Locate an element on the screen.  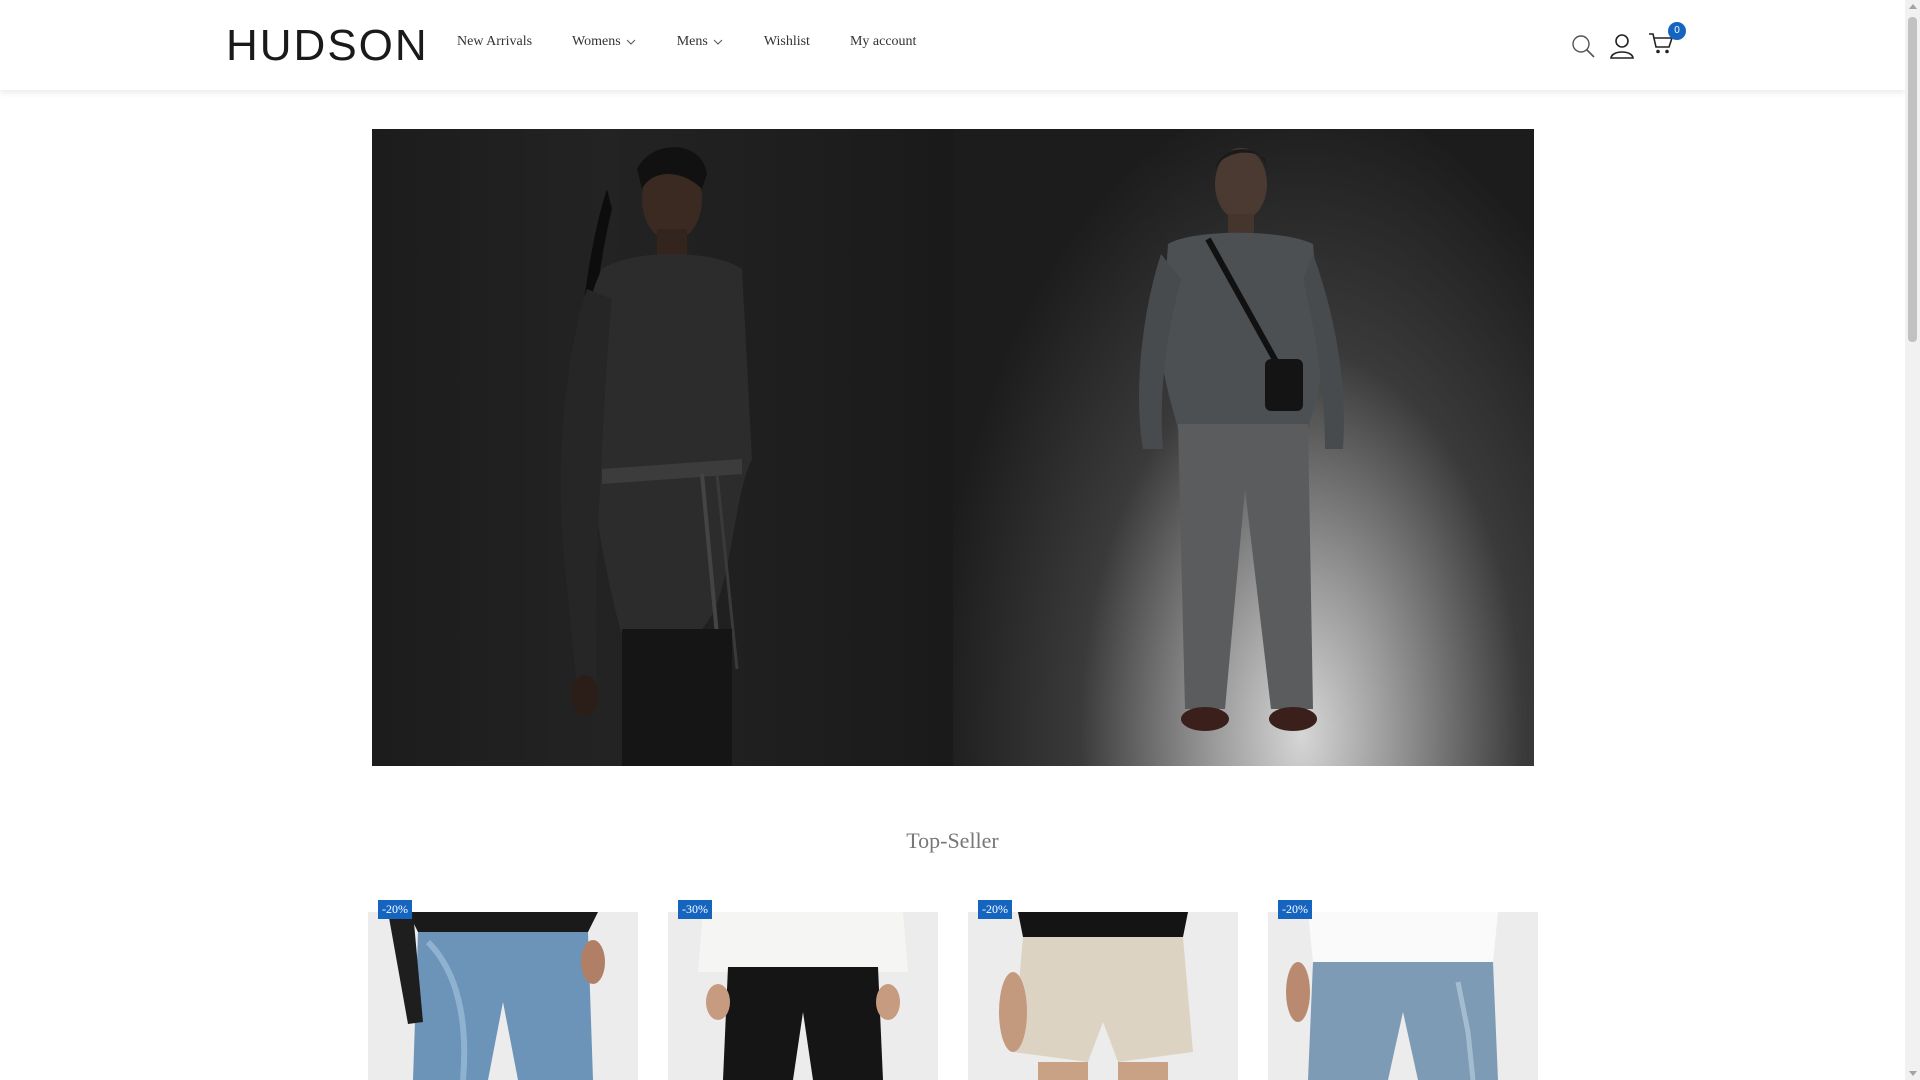
scroll-down-arrow-icon is located at coordinates (1913, 1073).